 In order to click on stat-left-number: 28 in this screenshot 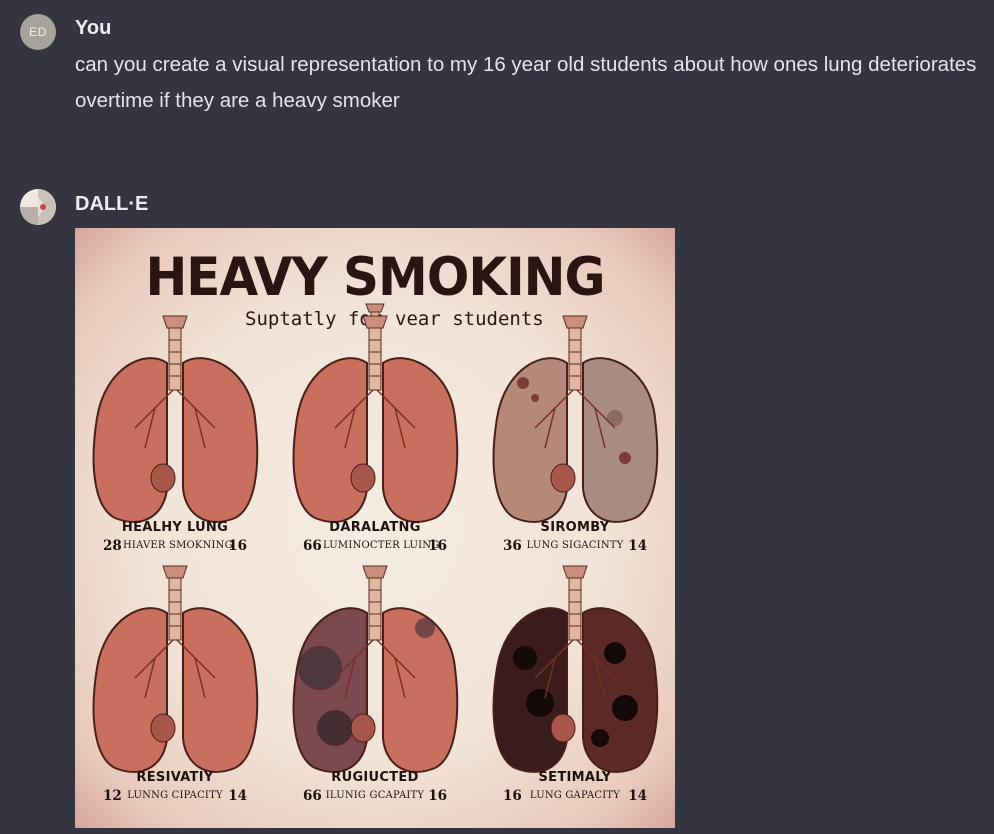, I will do `click(112, 546)`.